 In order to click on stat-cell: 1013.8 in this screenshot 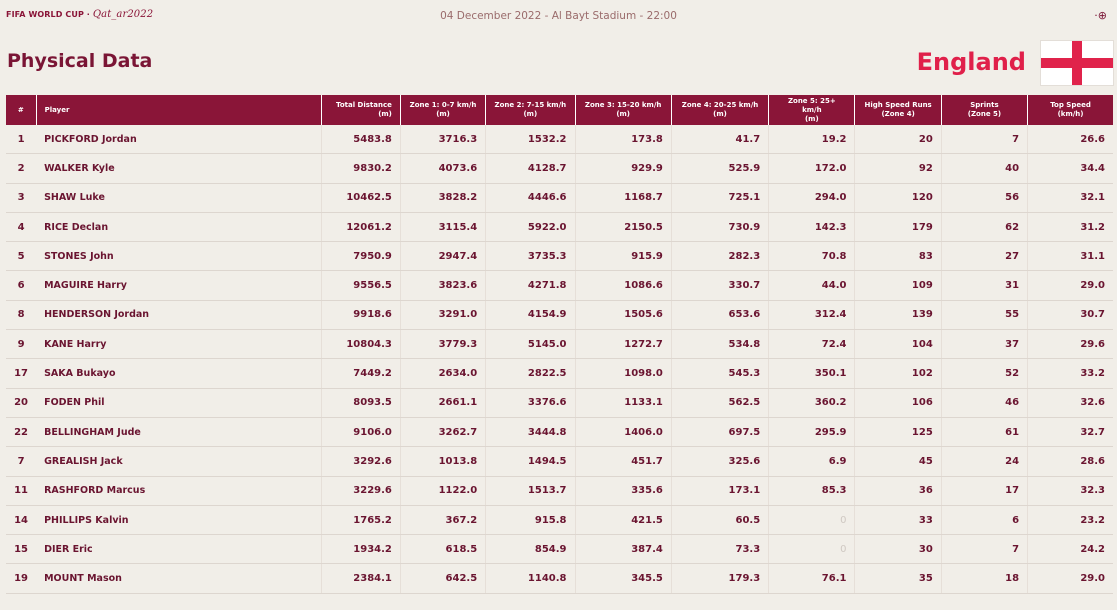, I will do `click(443, 461)`.